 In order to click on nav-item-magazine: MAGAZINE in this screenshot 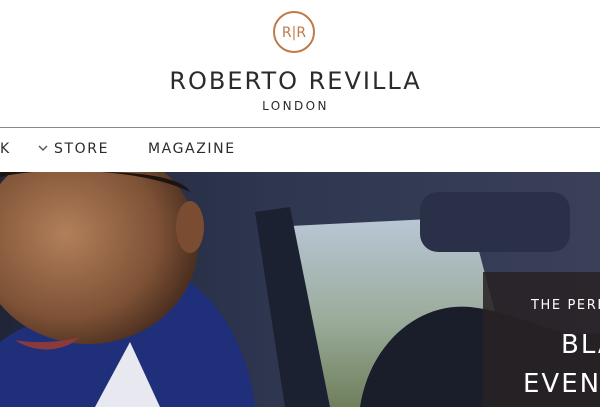, I will do `click(192, 149)`.